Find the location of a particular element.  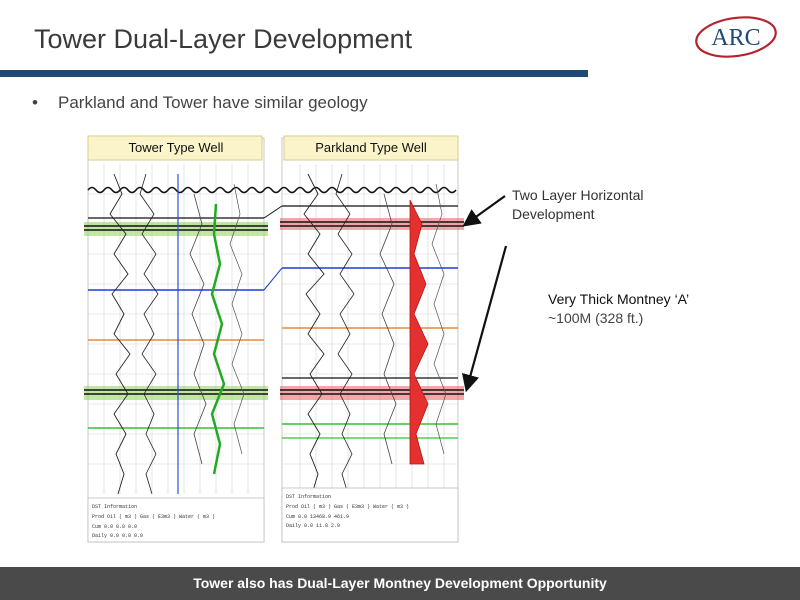

left-upper-marker-glow is located at coordinates (176, 229).